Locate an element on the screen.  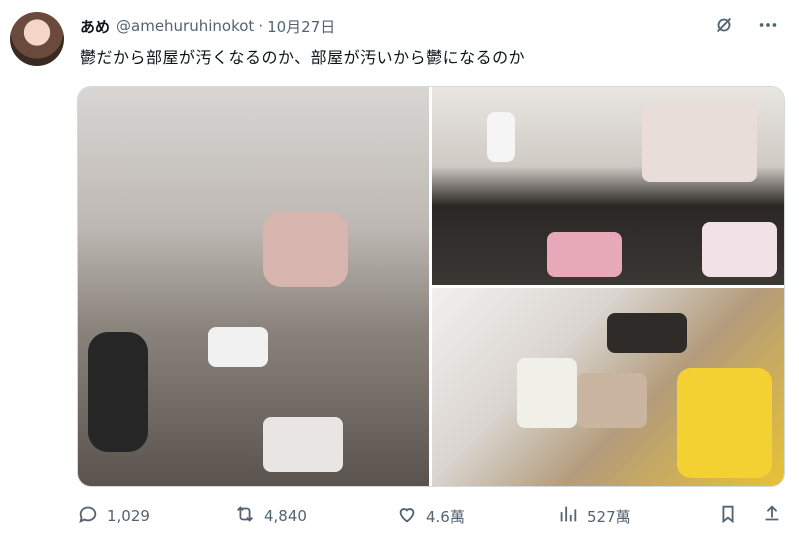
avatar is located at coordinates (37, 39).